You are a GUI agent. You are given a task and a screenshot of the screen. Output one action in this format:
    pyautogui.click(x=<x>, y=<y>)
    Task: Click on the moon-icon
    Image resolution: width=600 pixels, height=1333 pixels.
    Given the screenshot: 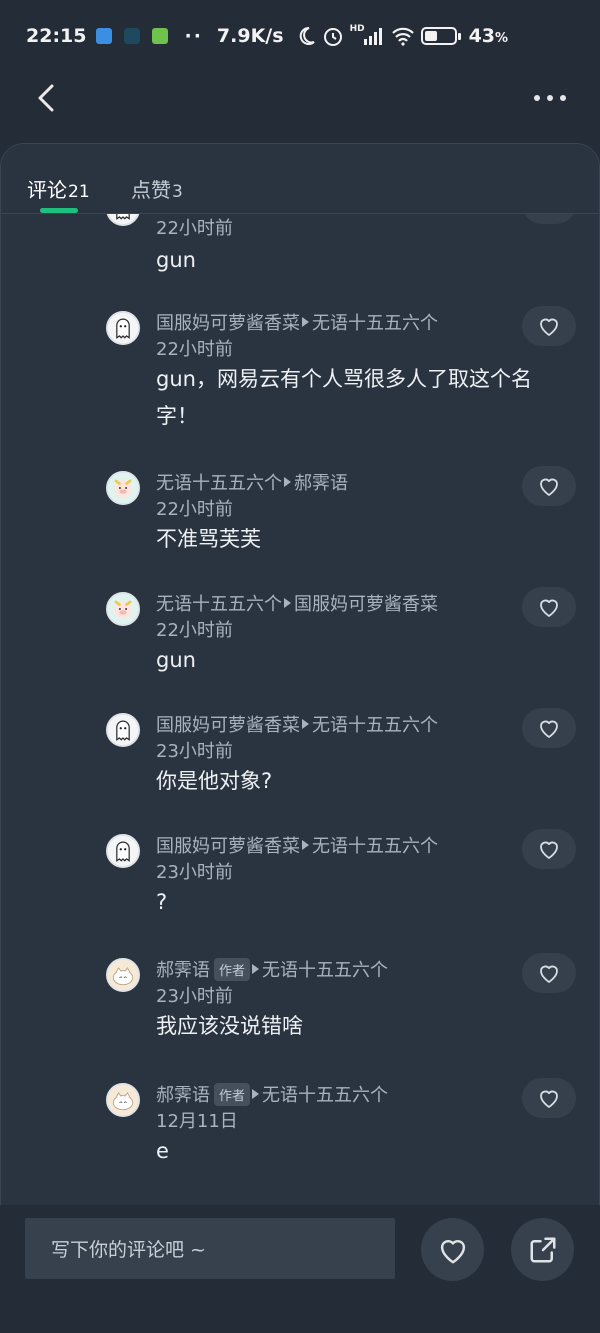 What is the action you would take?
    pyautogui.click(x=307, y=35)
    